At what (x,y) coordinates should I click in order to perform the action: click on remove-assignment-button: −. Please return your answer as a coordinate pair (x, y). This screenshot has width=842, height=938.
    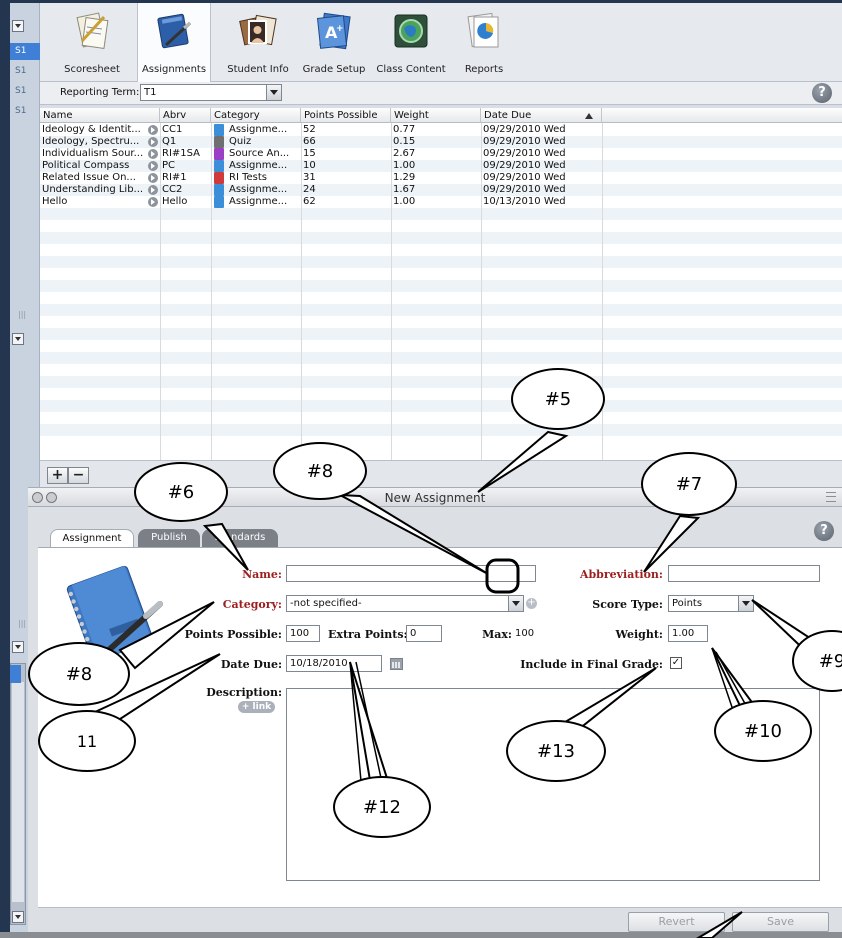
    Looking at the image, I should click on (78, 475).